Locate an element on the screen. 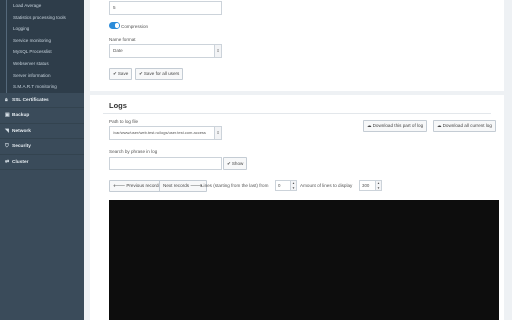 Image resolution: width=512 pixels, height=320 pixels. sidebar-item-ssl-certificates: 🔒︎ SSL Certificates is located at coordinates (42, 101).